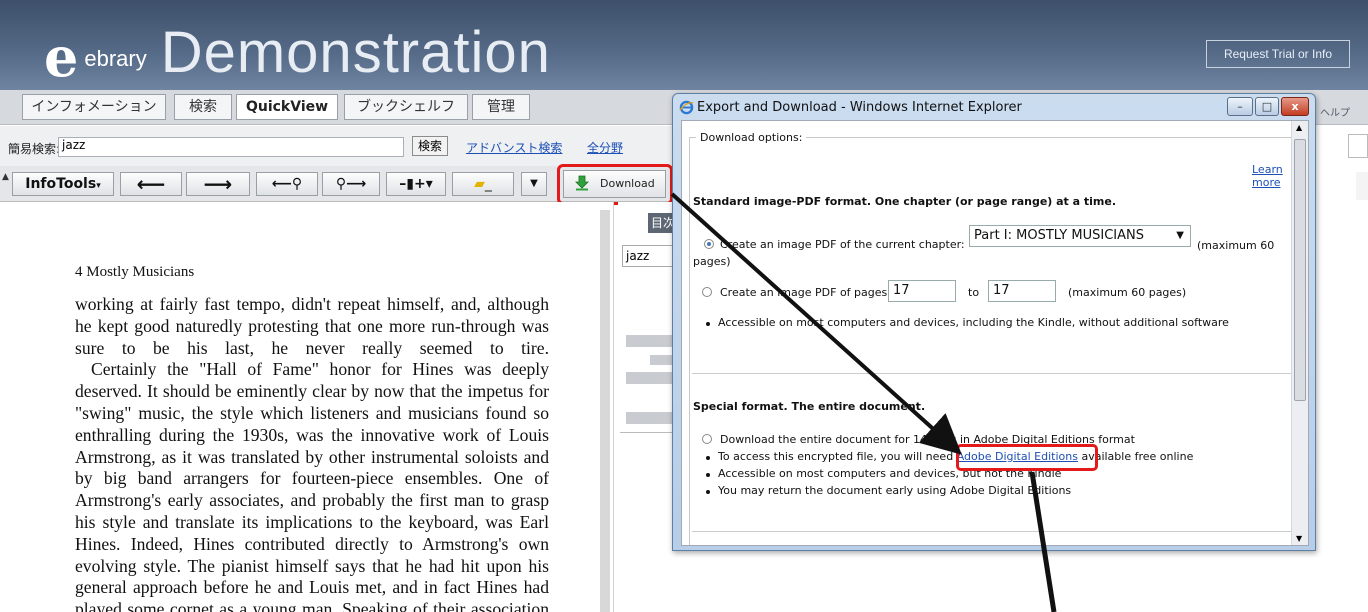 The height and width of the screenshot is (612, 1368). Describe the element at coordinates (1043, 541) in the screenshot. I see `arrow-from-bottom` at that location.